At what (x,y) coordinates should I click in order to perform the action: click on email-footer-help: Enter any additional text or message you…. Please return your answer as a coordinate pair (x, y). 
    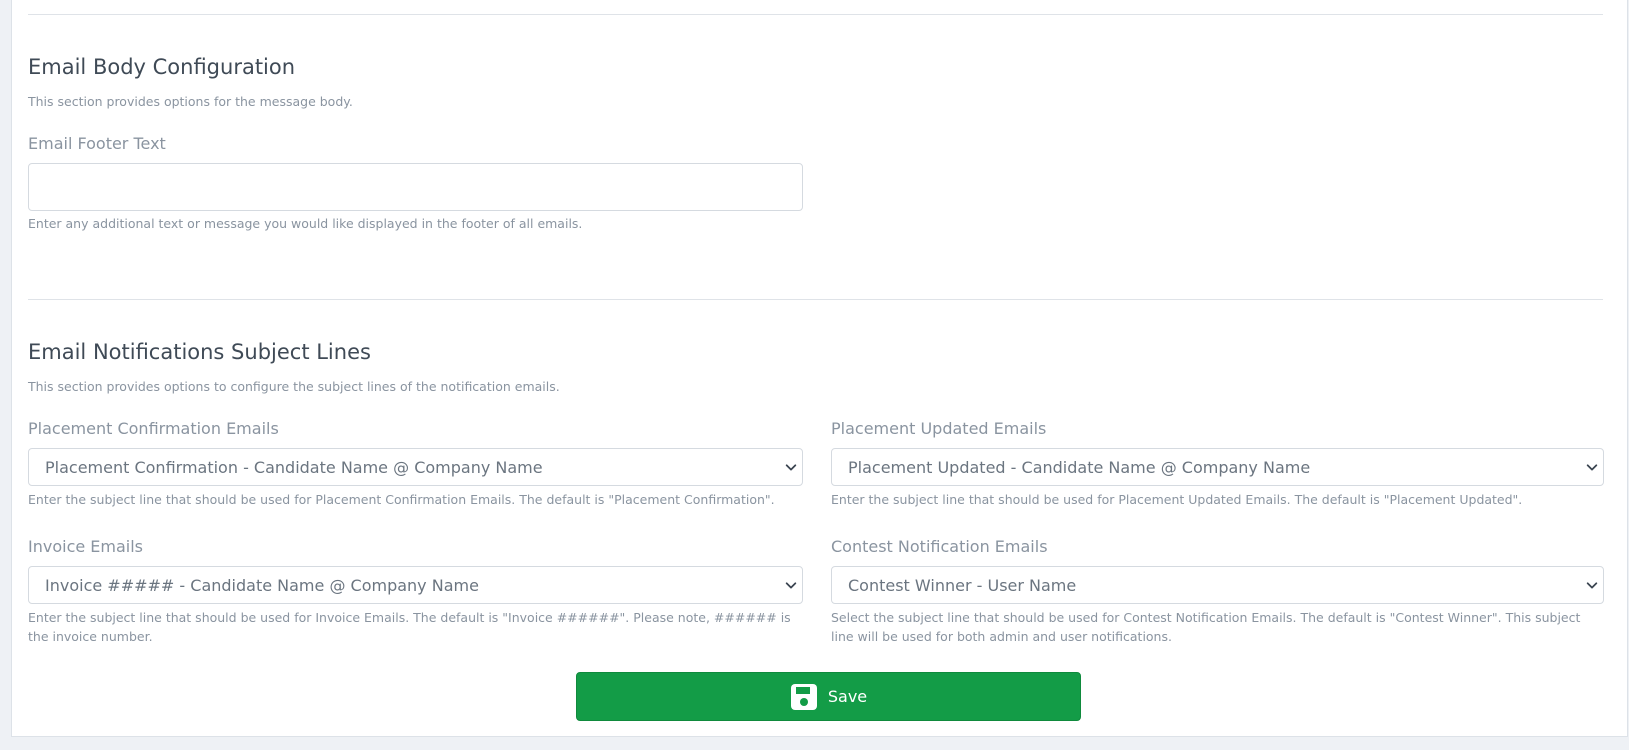
    Looking at the image, I should click on (305, 223).